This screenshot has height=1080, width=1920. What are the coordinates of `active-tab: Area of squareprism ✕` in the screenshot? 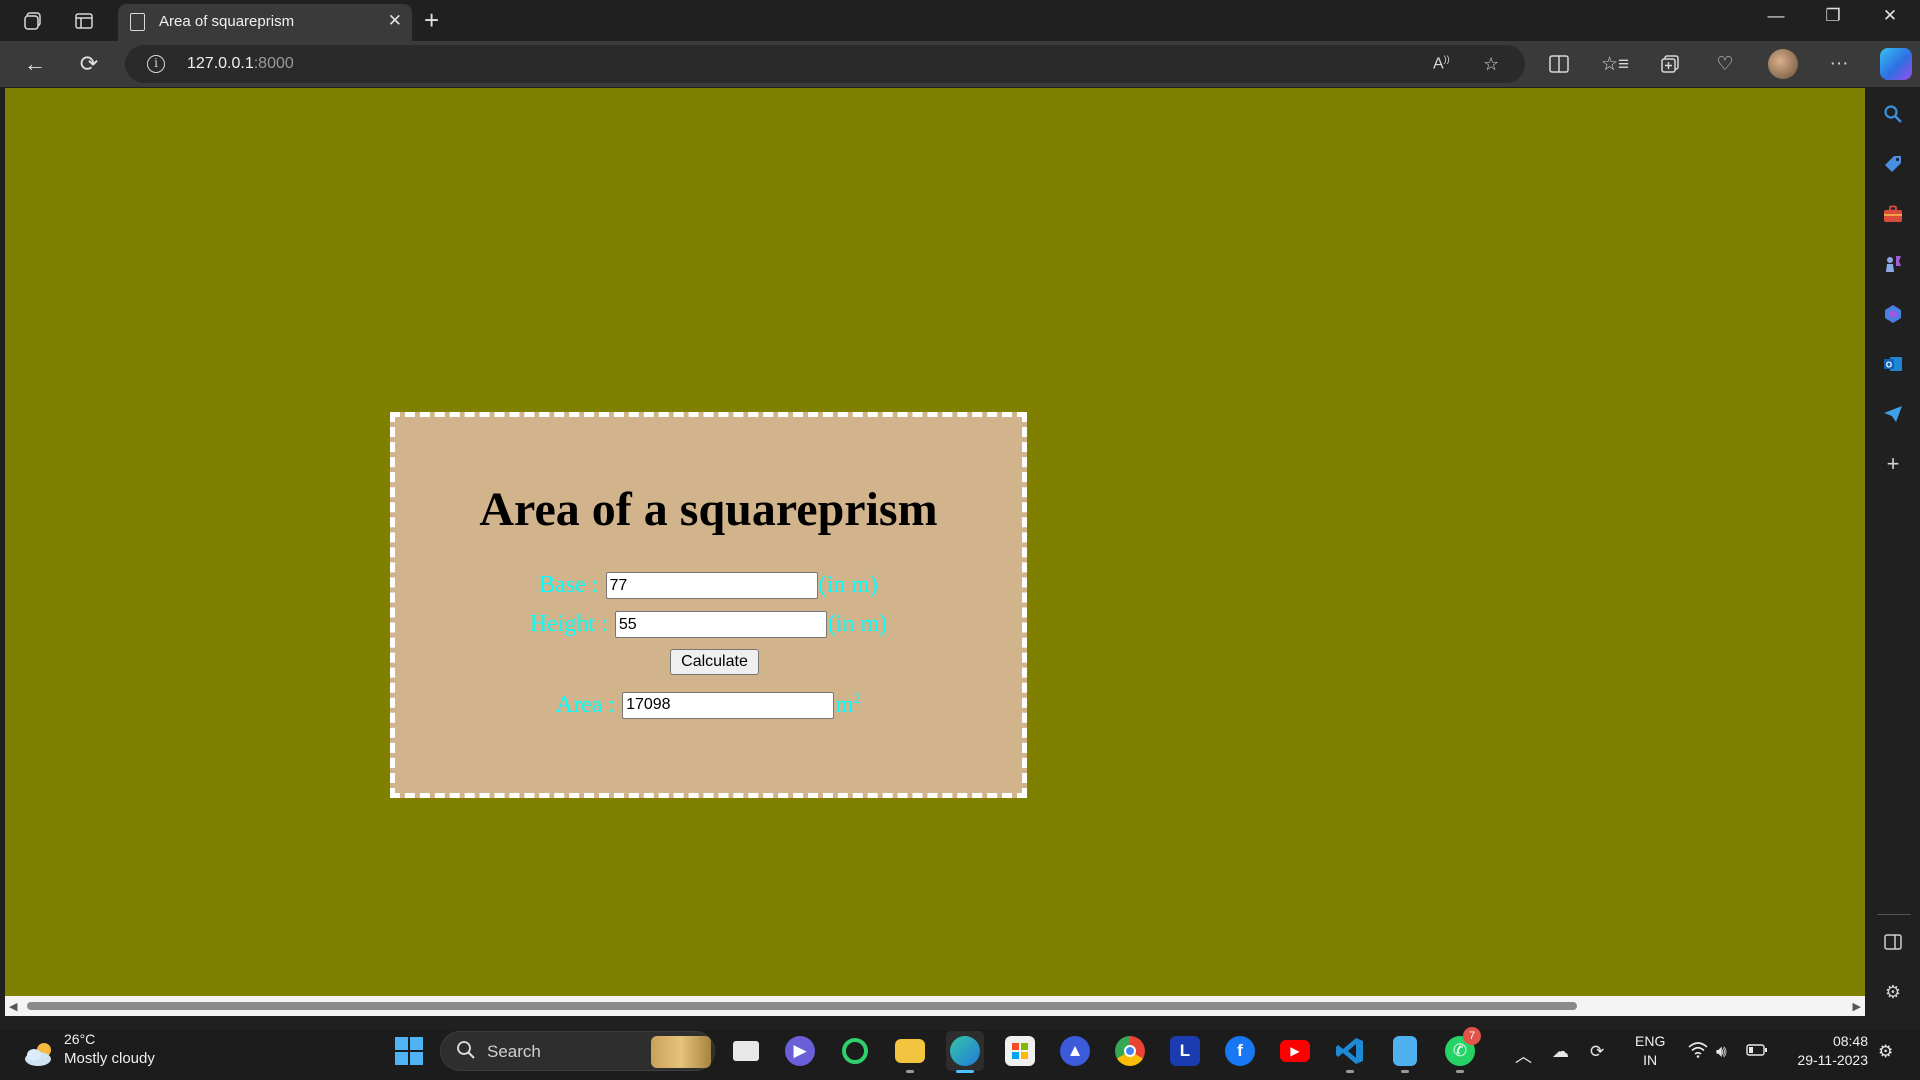 It's located at (265, 22).